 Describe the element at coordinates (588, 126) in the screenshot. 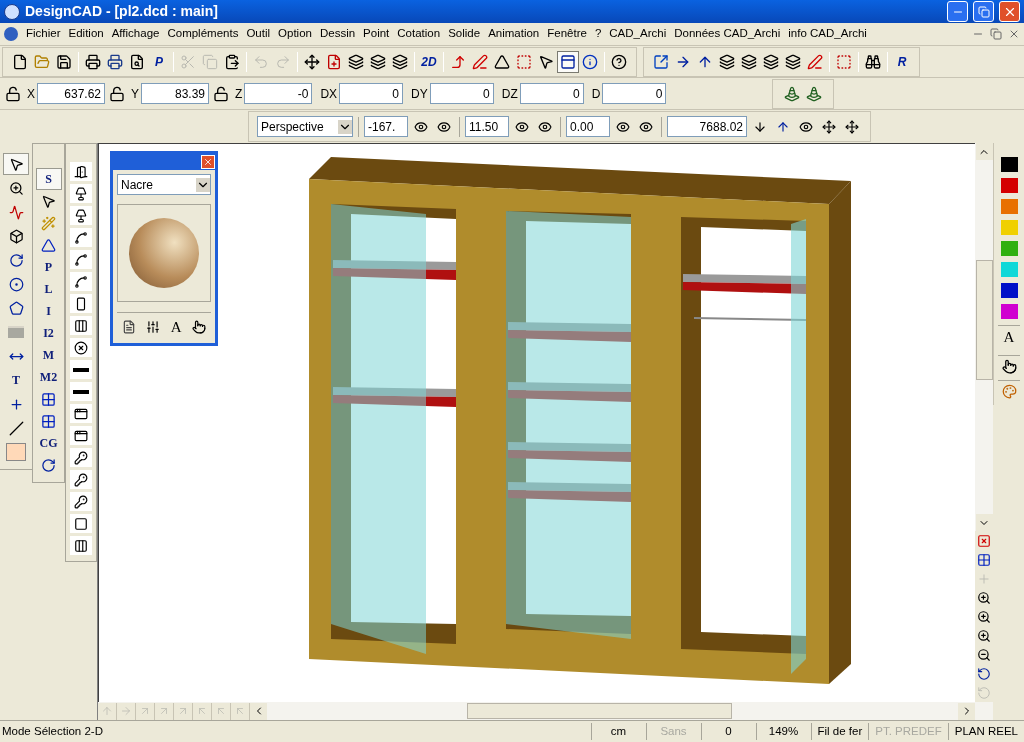

I see `view-value-field: 0.00` at that location.